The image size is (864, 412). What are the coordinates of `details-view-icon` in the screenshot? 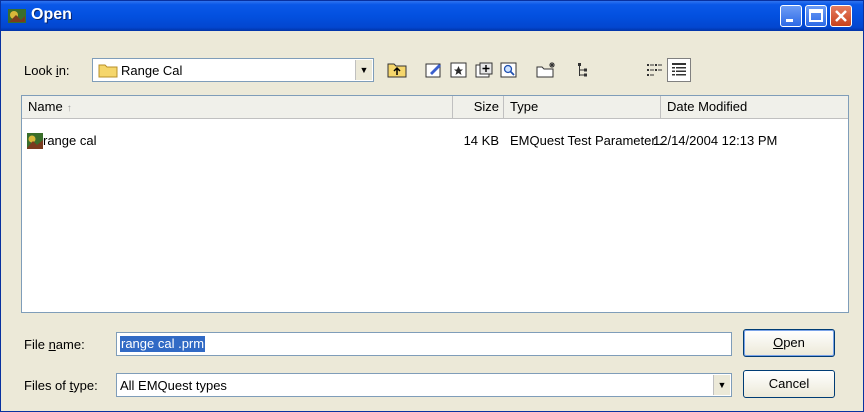 It's located at (679, 69).